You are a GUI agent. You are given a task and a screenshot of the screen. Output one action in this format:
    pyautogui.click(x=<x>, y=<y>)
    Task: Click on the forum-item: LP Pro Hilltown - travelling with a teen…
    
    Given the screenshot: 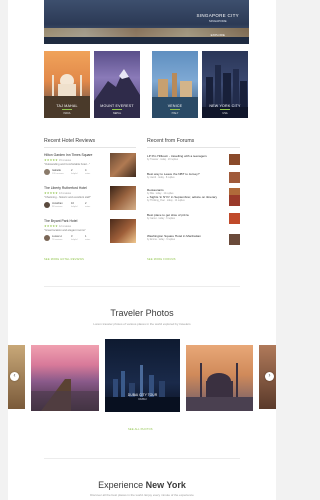 What is the action you would take?
    pyautogui.click(x=193, y=164)
    